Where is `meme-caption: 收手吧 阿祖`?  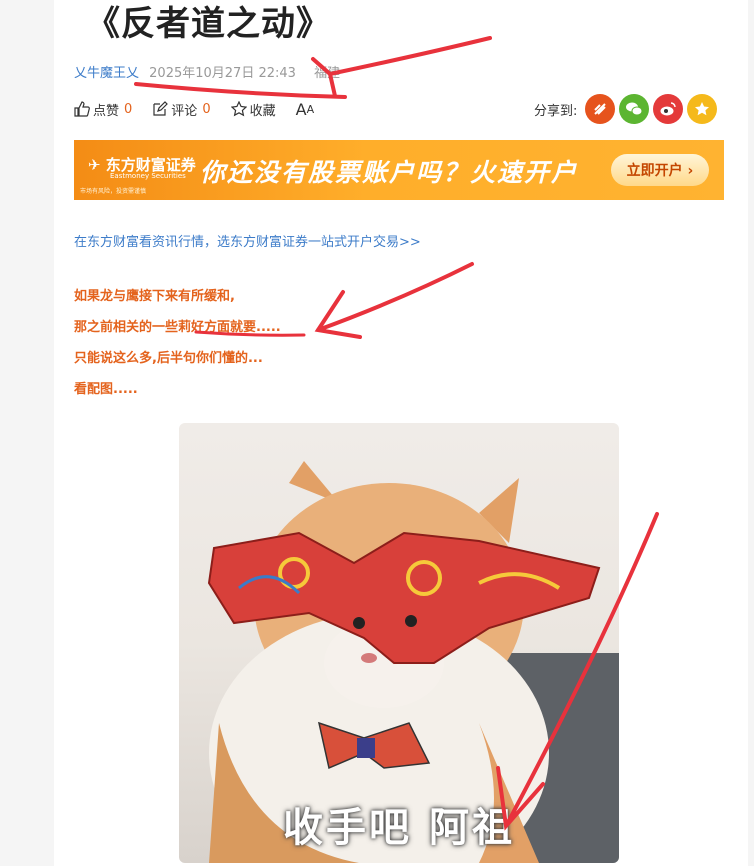 meme-caption: 收手吧 阿祖 is located at coordinates (399, 828).